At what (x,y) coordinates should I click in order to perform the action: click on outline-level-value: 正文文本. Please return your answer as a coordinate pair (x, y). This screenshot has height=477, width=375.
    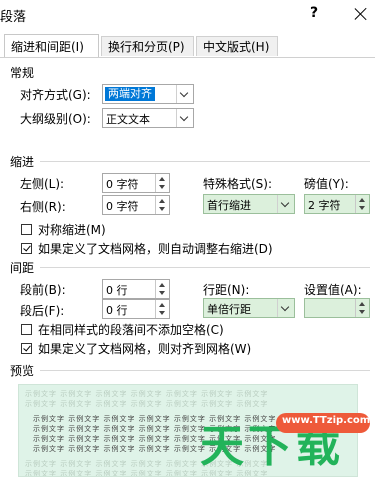
    Looking at the image, I should click on (128, 119).